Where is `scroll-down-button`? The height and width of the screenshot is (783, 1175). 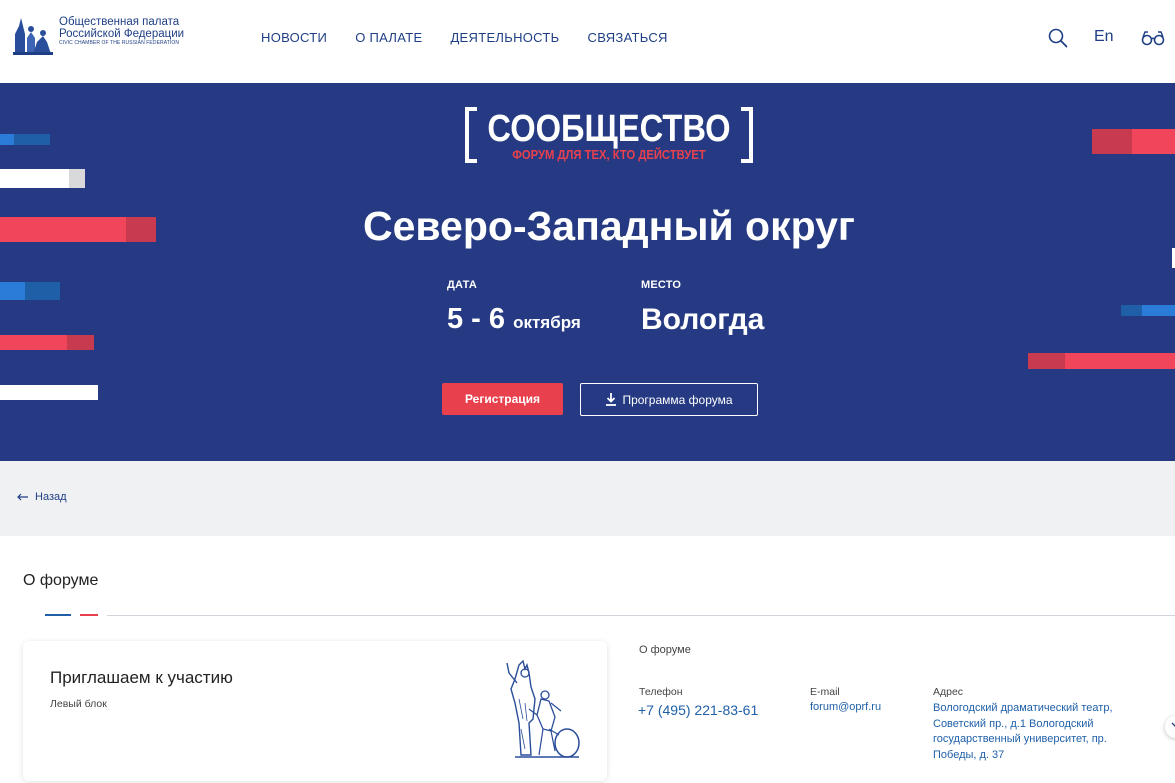
scroll-down-button is located at coordinates (1170, 727).